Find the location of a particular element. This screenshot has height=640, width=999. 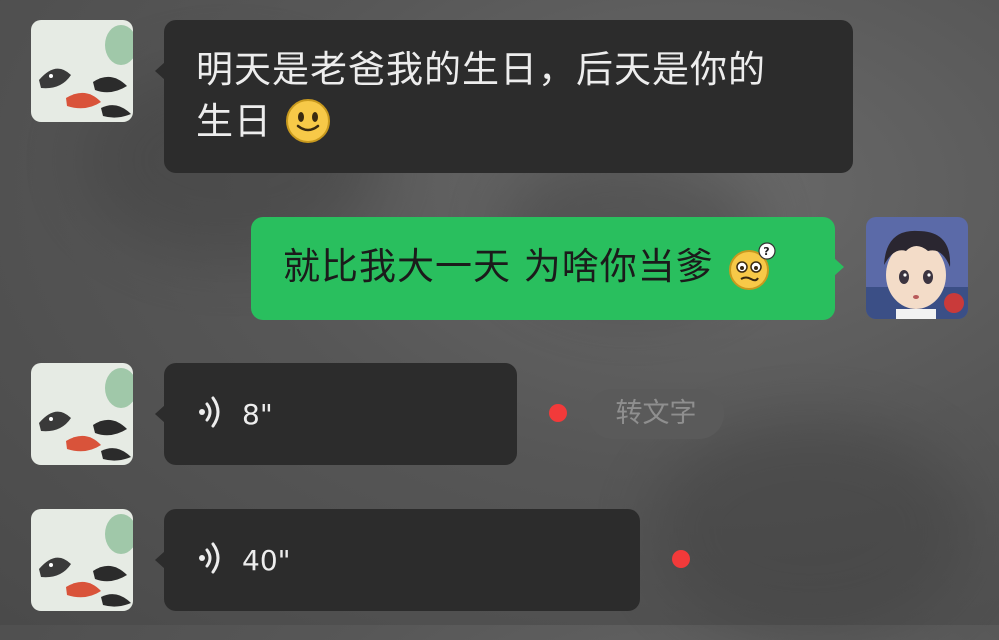

smile-emoji-icon is located at coordinates (308, 124).